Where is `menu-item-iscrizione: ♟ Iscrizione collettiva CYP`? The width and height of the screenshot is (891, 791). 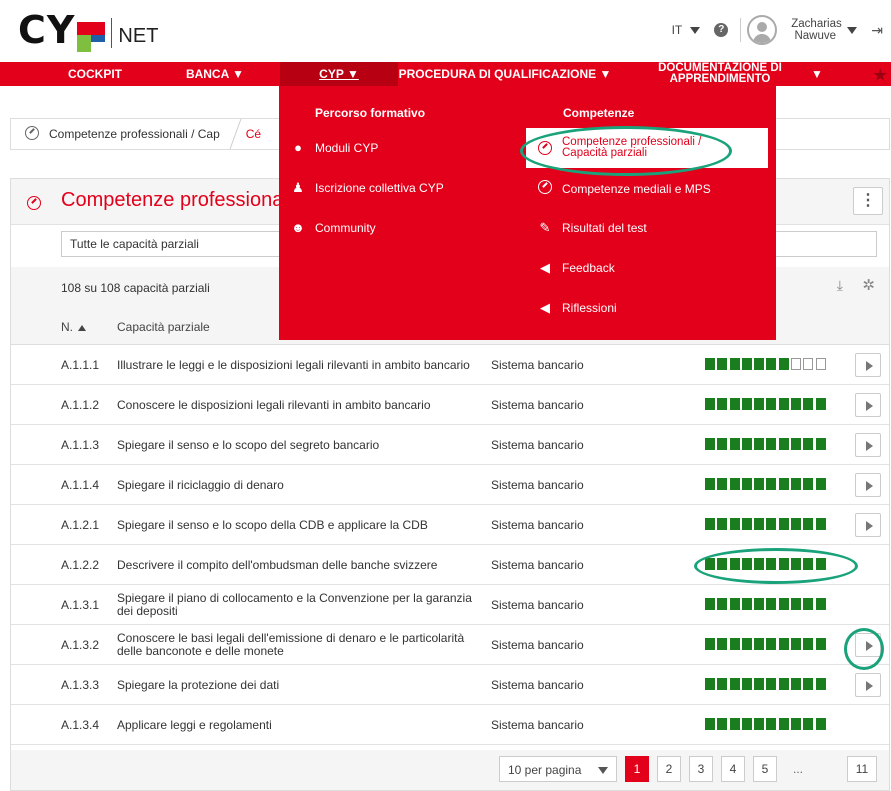
menu-item-iscrizione: ♟ Iscrizione collettiva CYP is located at coordinates (366, 188).